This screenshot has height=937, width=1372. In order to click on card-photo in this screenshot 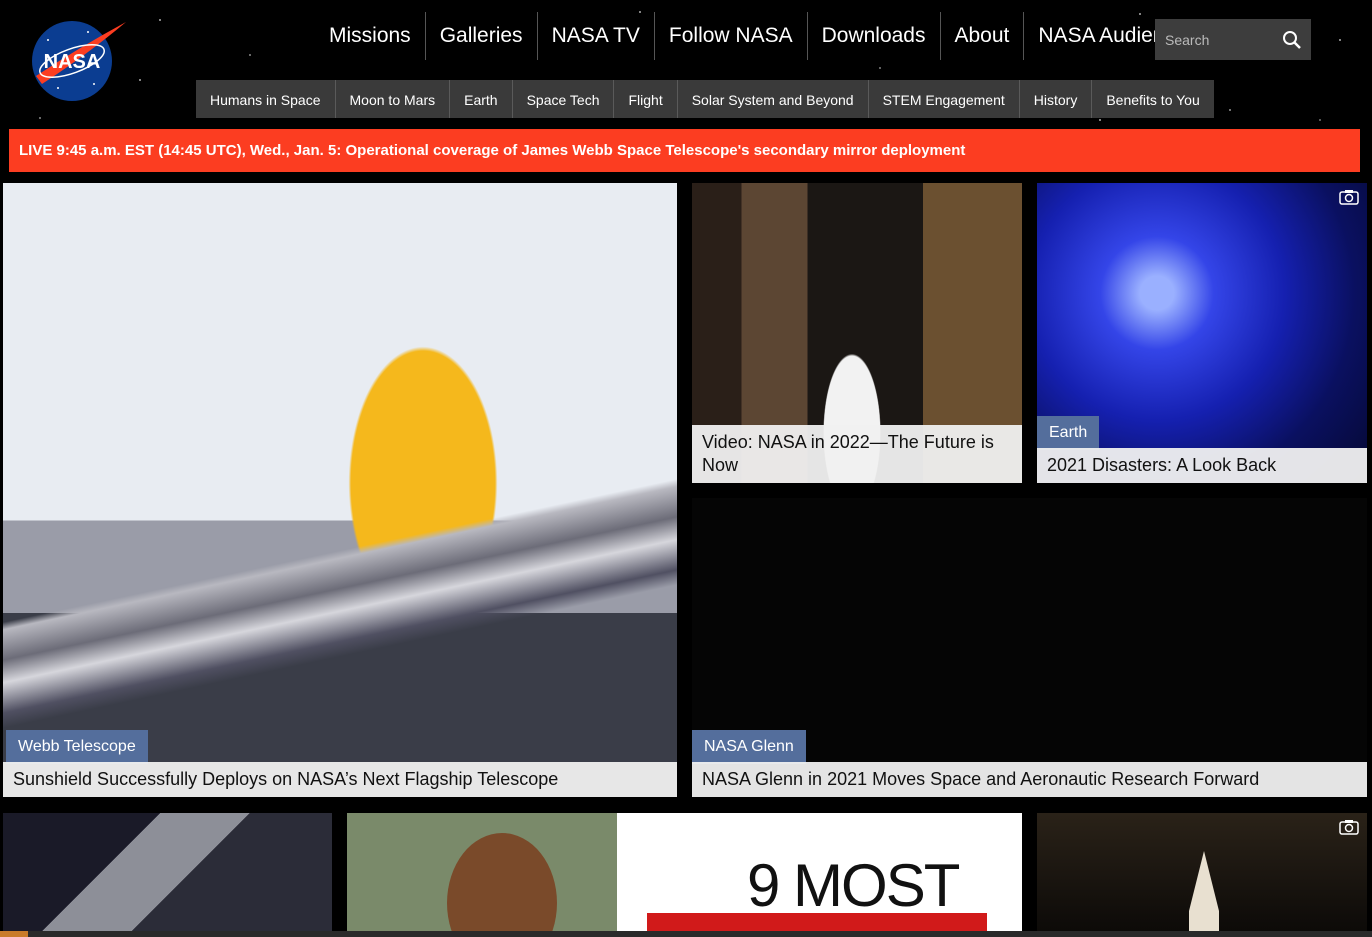, I will do `click(502, 883)`.